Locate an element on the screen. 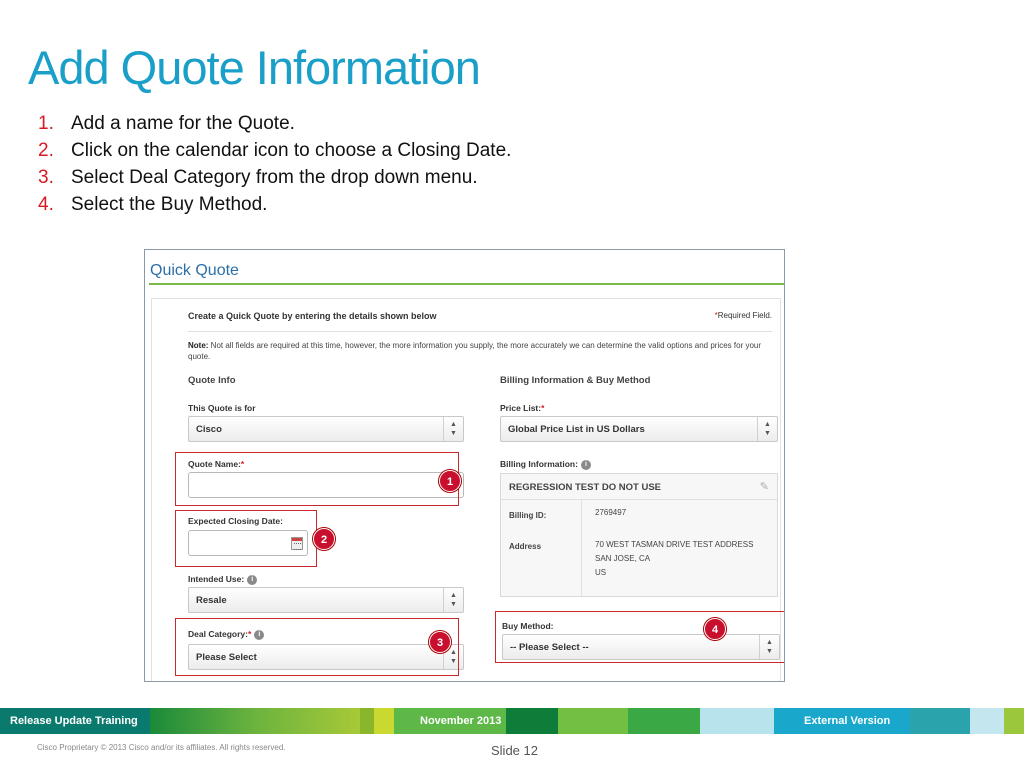  price-list-select: Global Price List in US Dollars ▲ ▼ is located at coordinates (639, 429).